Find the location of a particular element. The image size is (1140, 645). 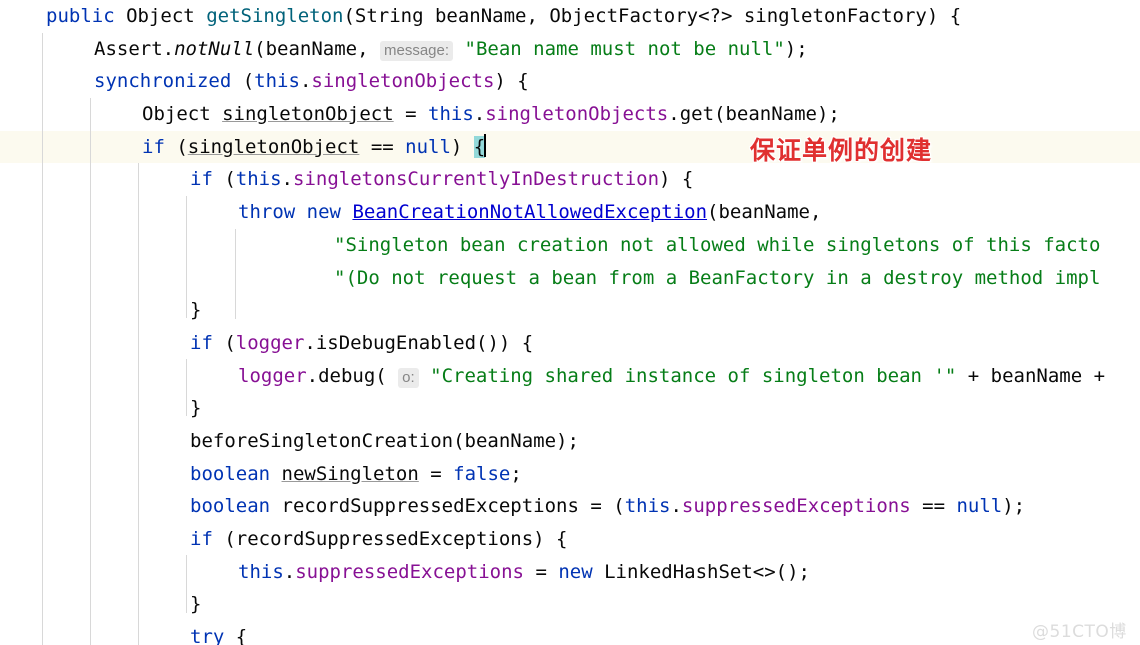

code-token: false is located at coordinates (482, 473).